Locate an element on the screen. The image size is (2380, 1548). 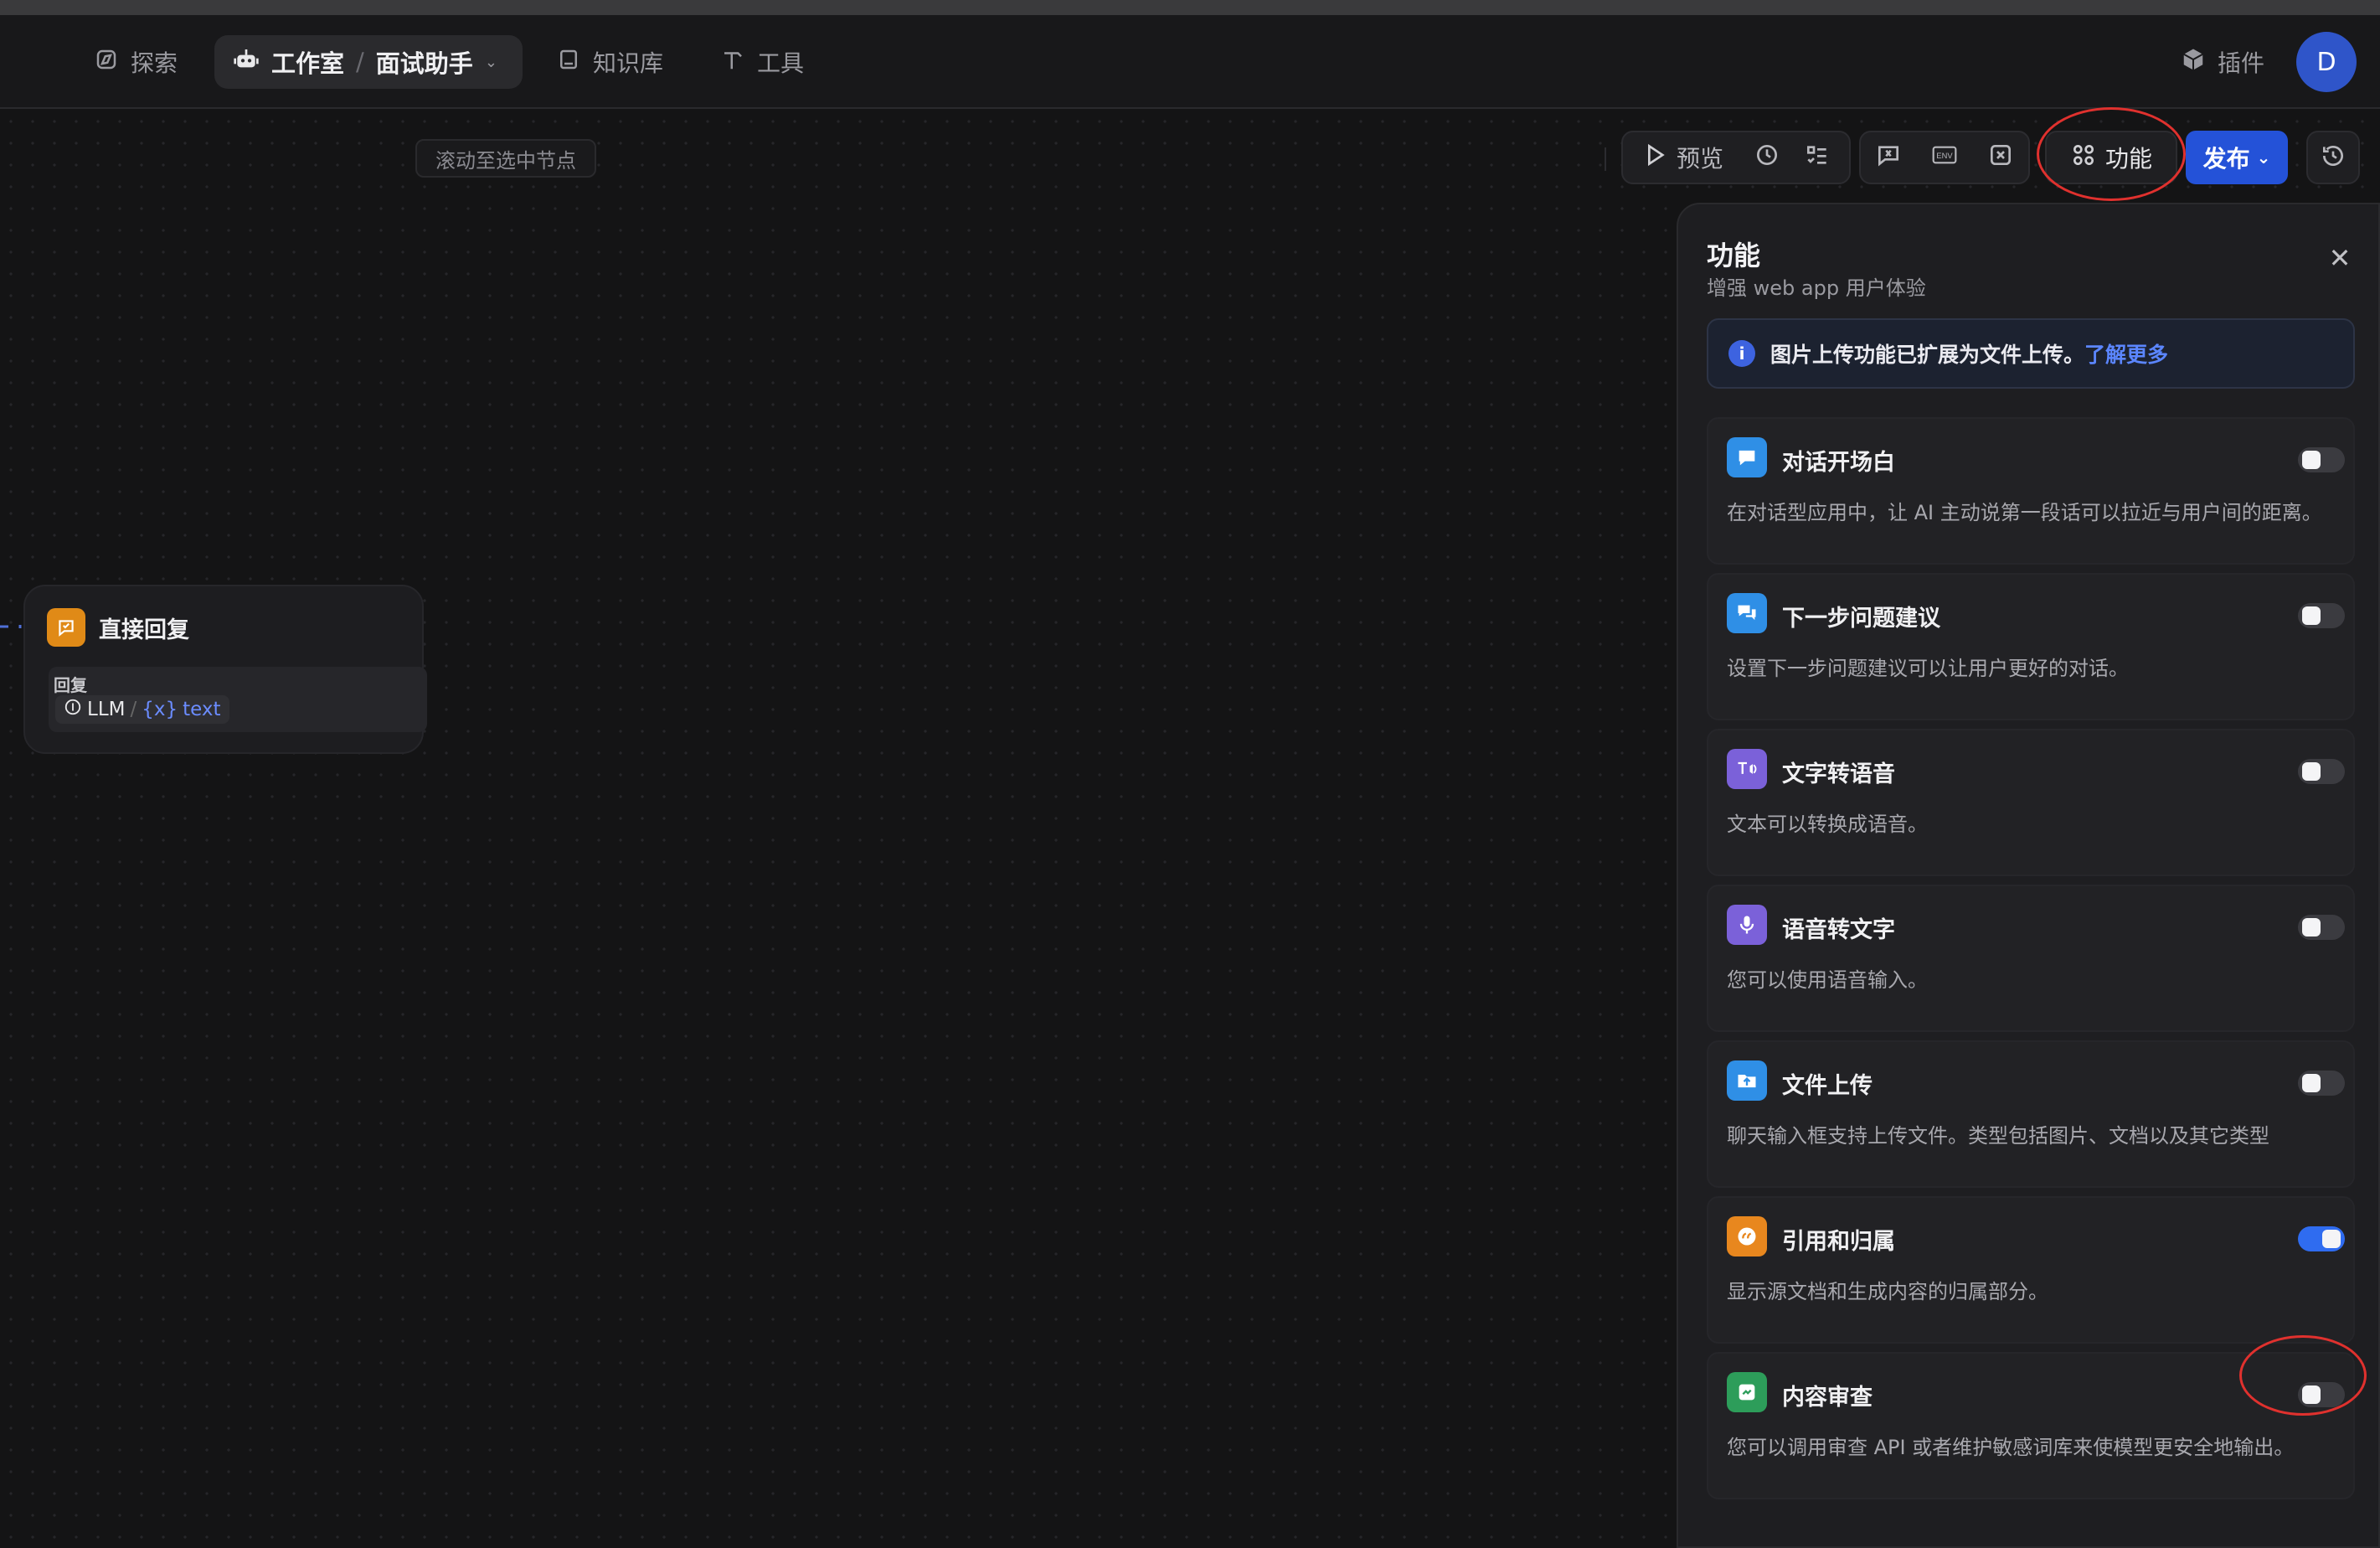
feature-title: 文件上传 is located at coordinates (1827, 1086).